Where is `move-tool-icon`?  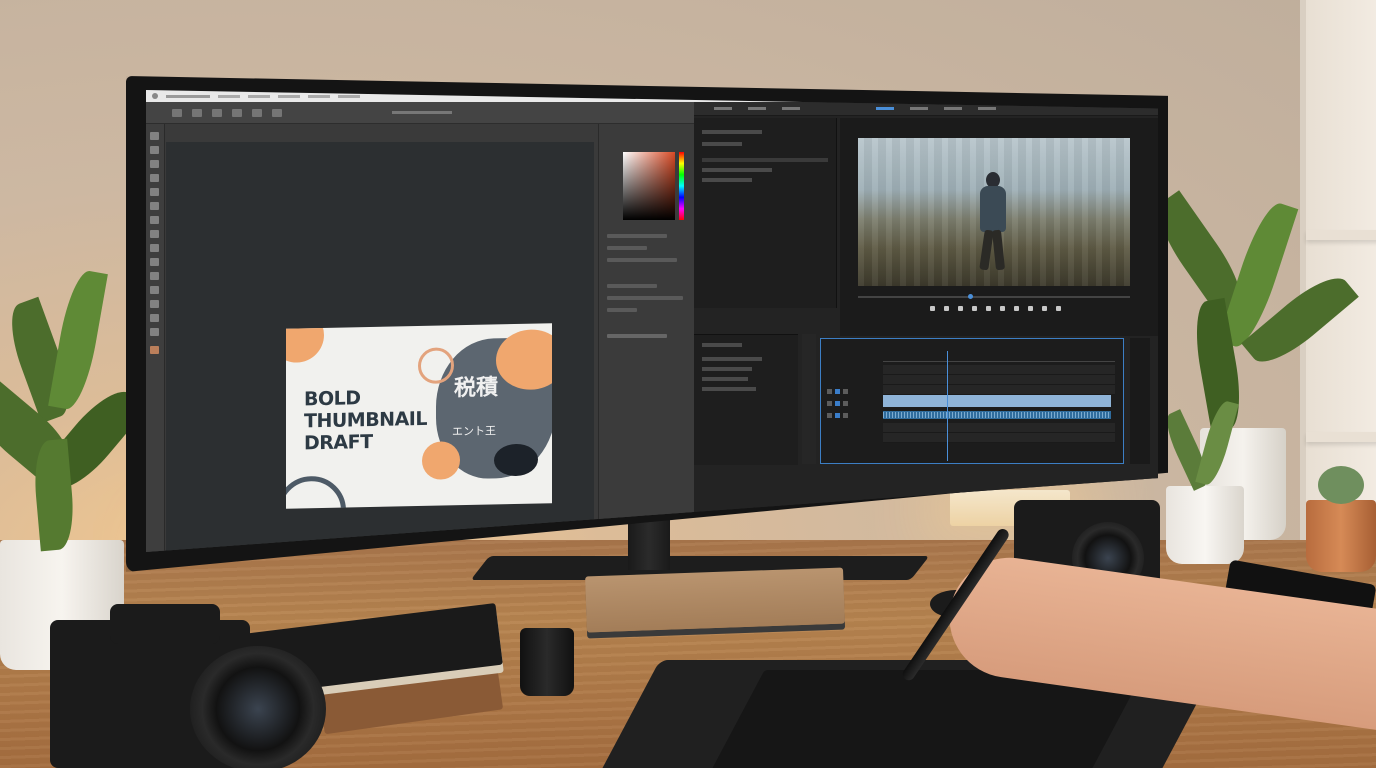 move-tool-icon is located at coordinates (154, 136).